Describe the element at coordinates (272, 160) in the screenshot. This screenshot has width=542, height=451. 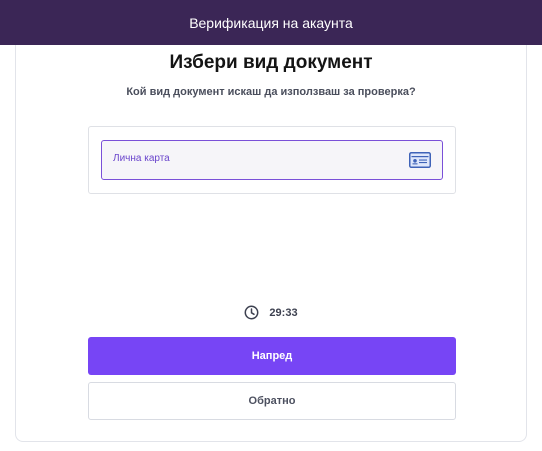
I see `document-option-id-card: Лична карта` at that location.